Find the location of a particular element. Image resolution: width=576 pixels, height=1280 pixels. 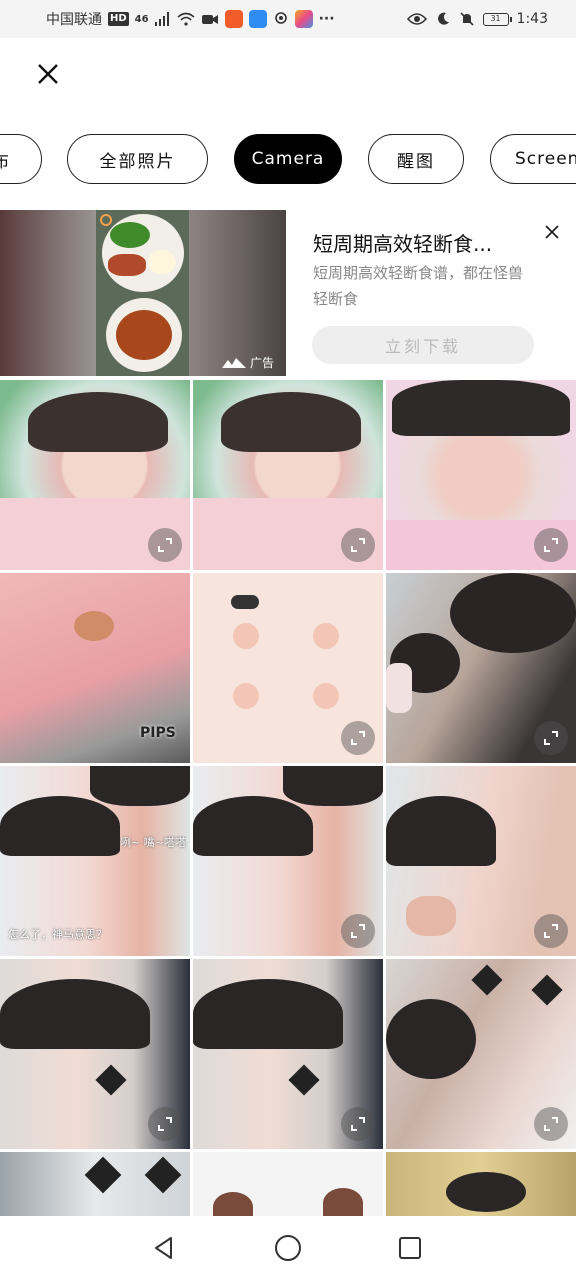

tab-label: 全部照片 is located at coordinates (137, 161).